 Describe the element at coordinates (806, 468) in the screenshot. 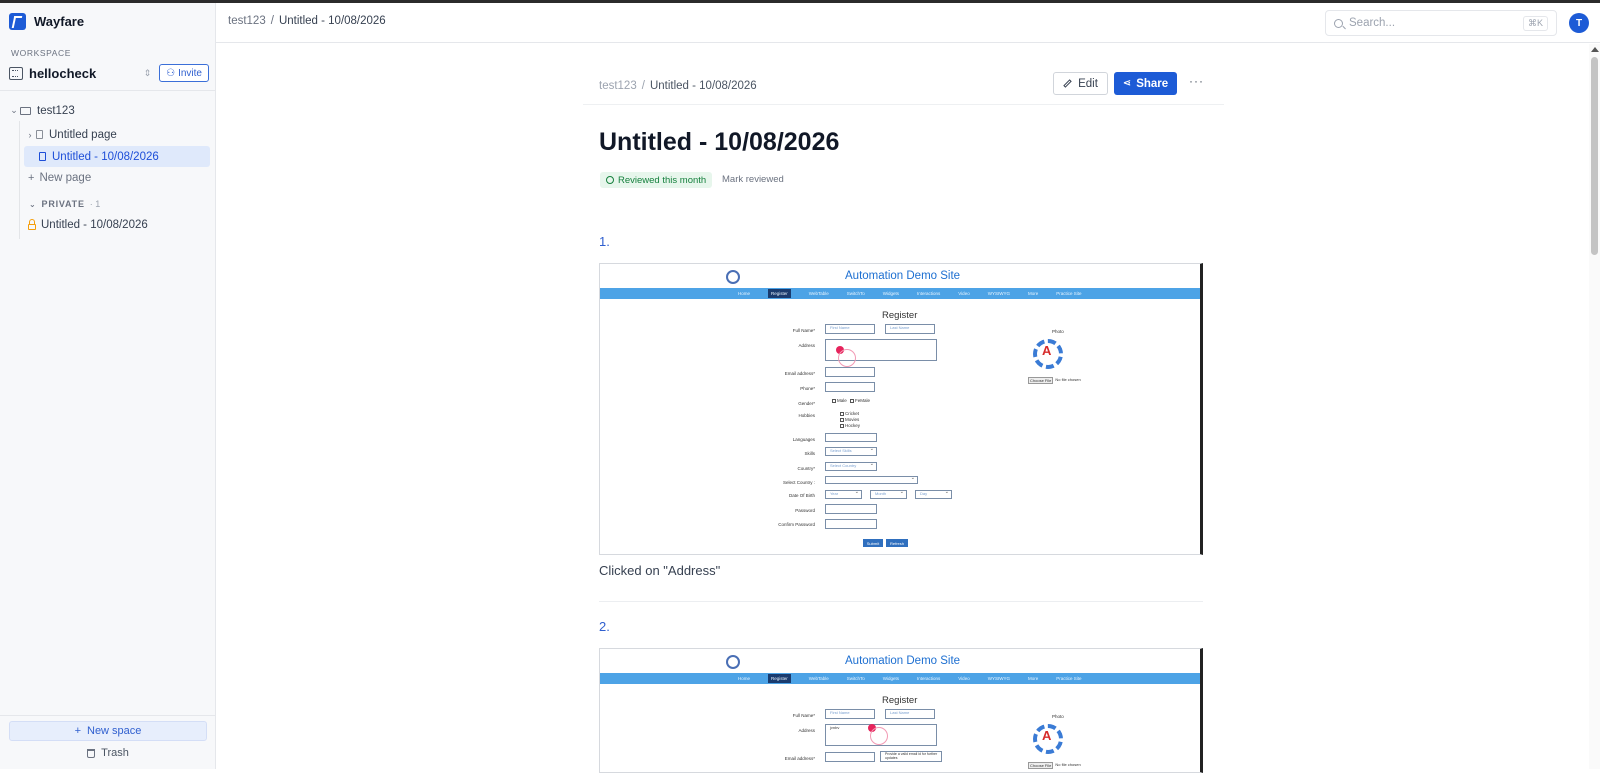

I see `form-label: Country*` at that location.